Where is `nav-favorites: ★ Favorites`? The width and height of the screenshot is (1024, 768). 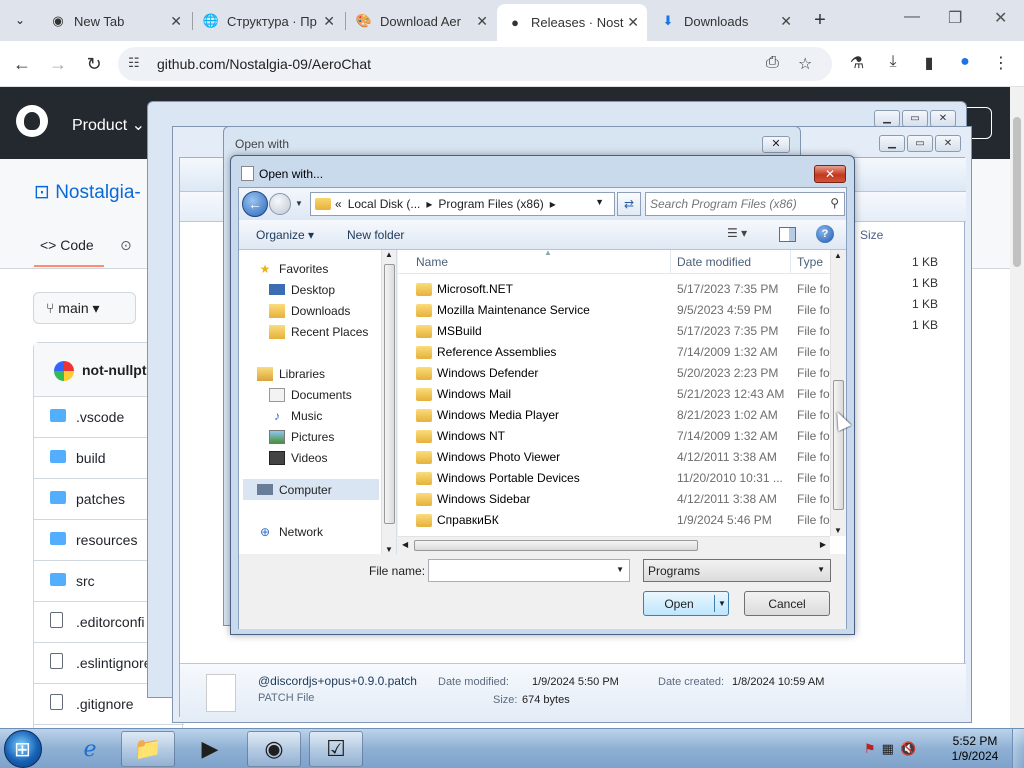
nav-favorites: ★ Favorites is located at coordinates (327, 268).